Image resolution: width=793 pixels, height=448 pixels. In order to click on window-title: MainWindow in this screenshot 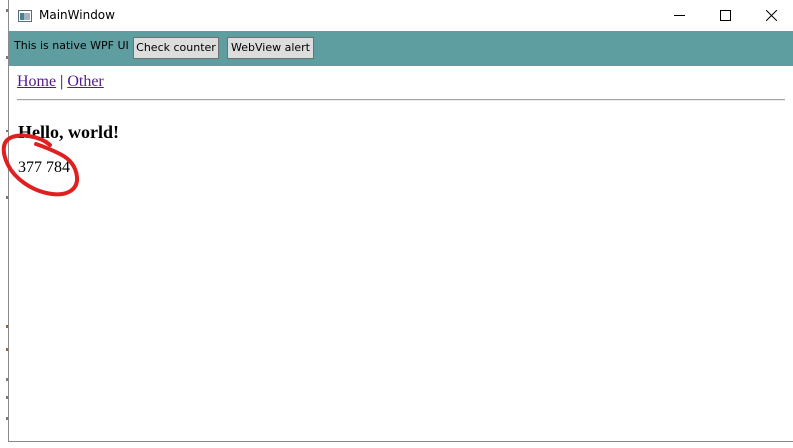, I will do `click(77, 15)`.